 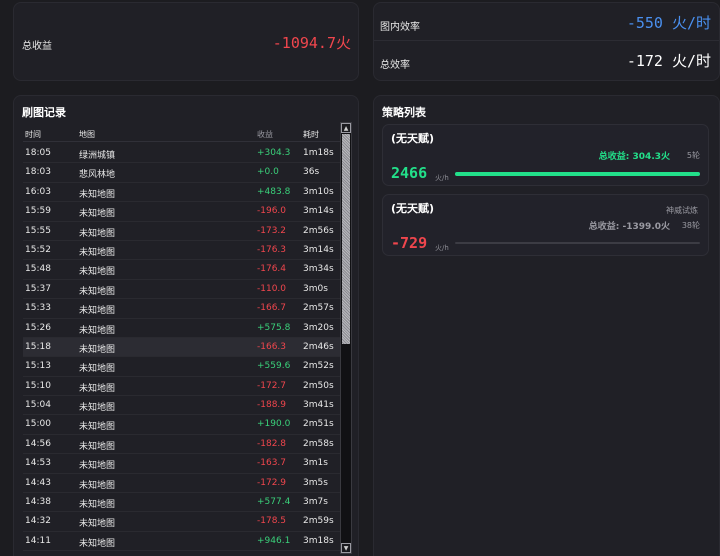 I want to click on table-row: 15:55 未知地图 -173.2 2m56s, so click(x=181, y=231).